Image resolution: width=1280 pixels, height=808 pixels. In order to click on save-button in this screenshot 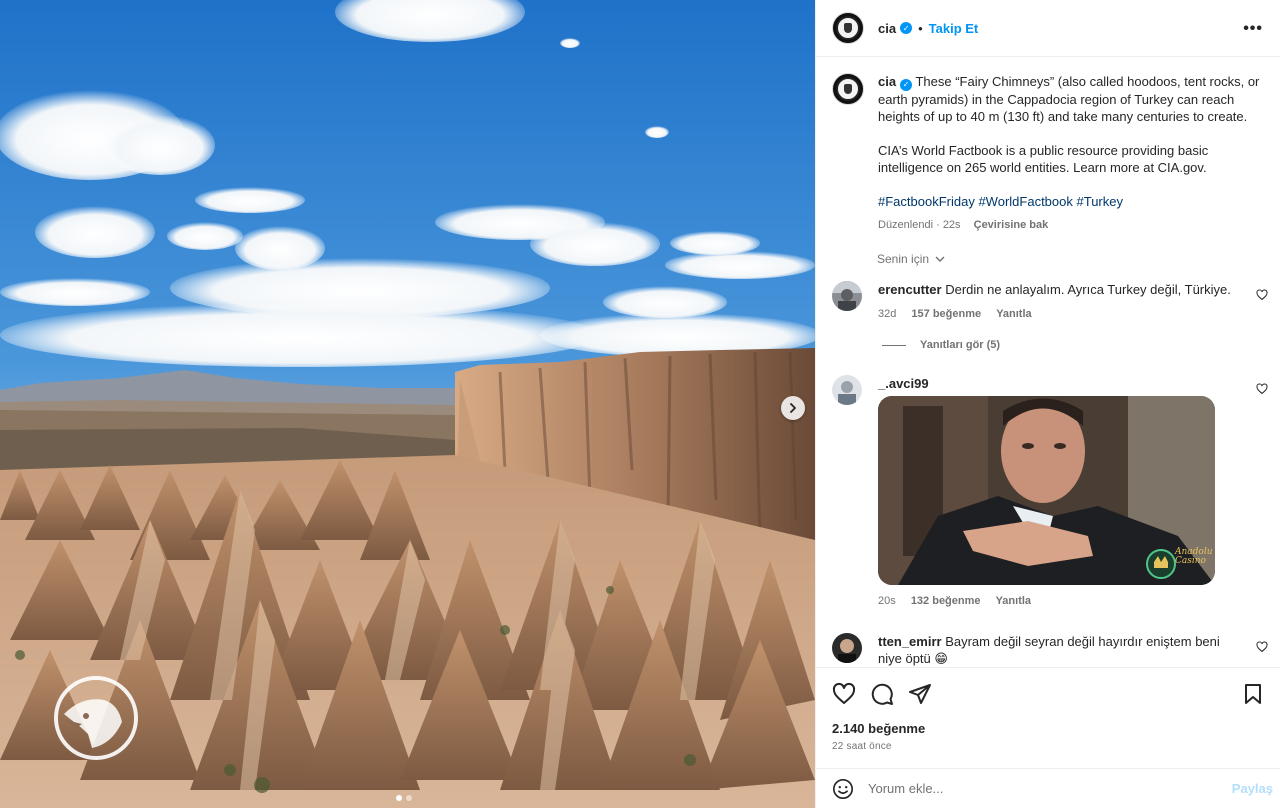, I will do `click(1253, 694)`.